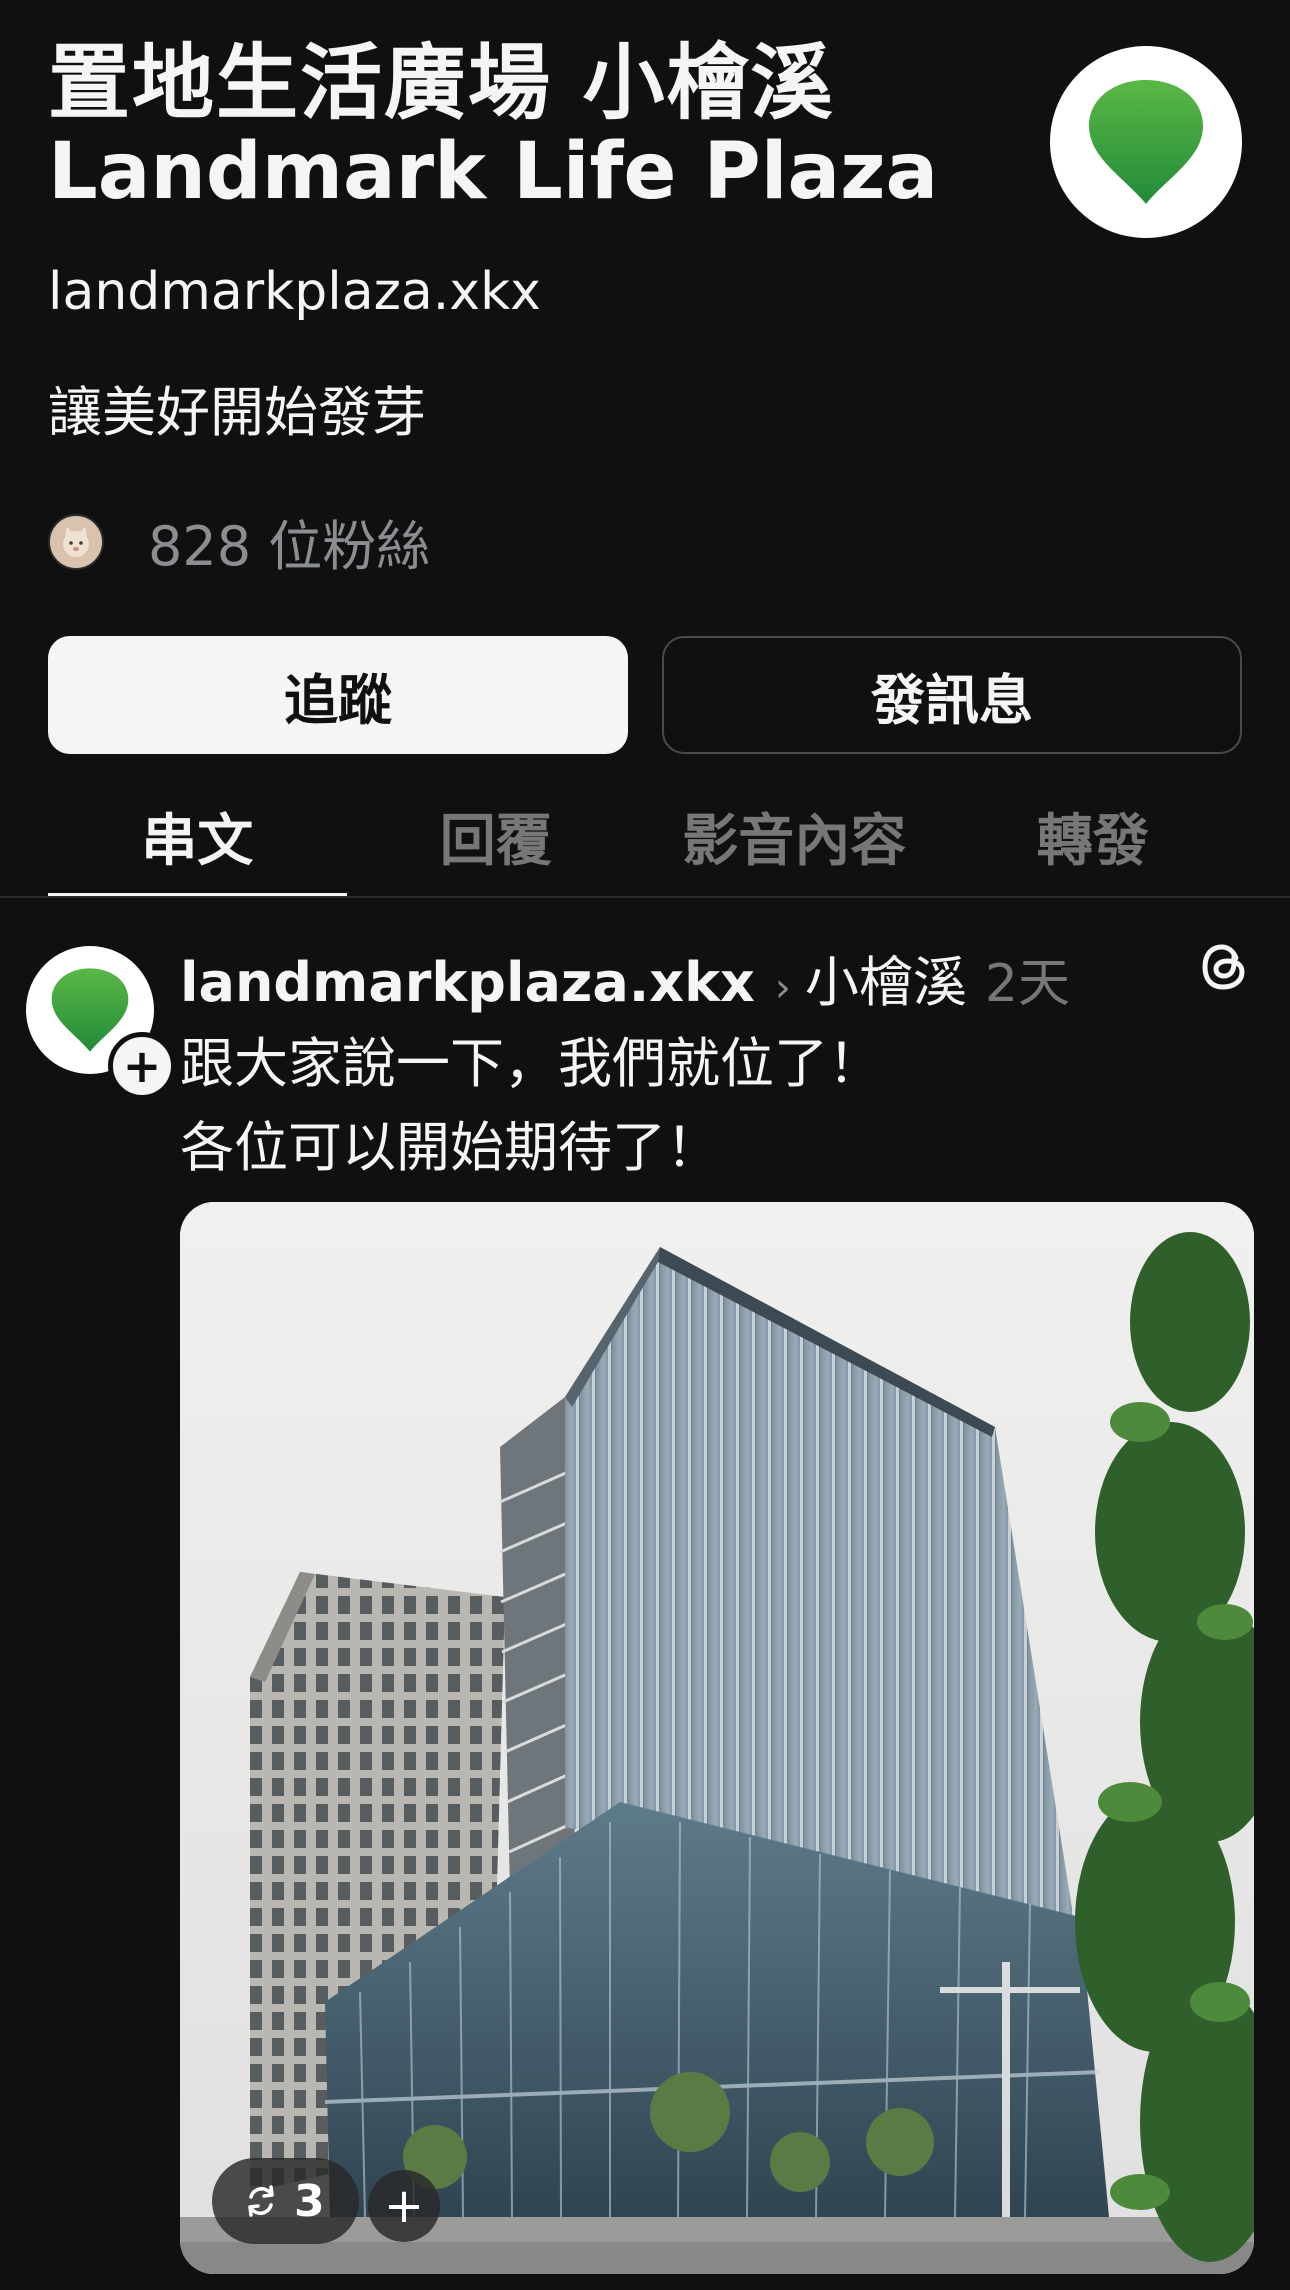 Image resolution: width=1290 pixels, height=2290 pixels. I want to click on tab-threads: 串文, so click(197, 848).